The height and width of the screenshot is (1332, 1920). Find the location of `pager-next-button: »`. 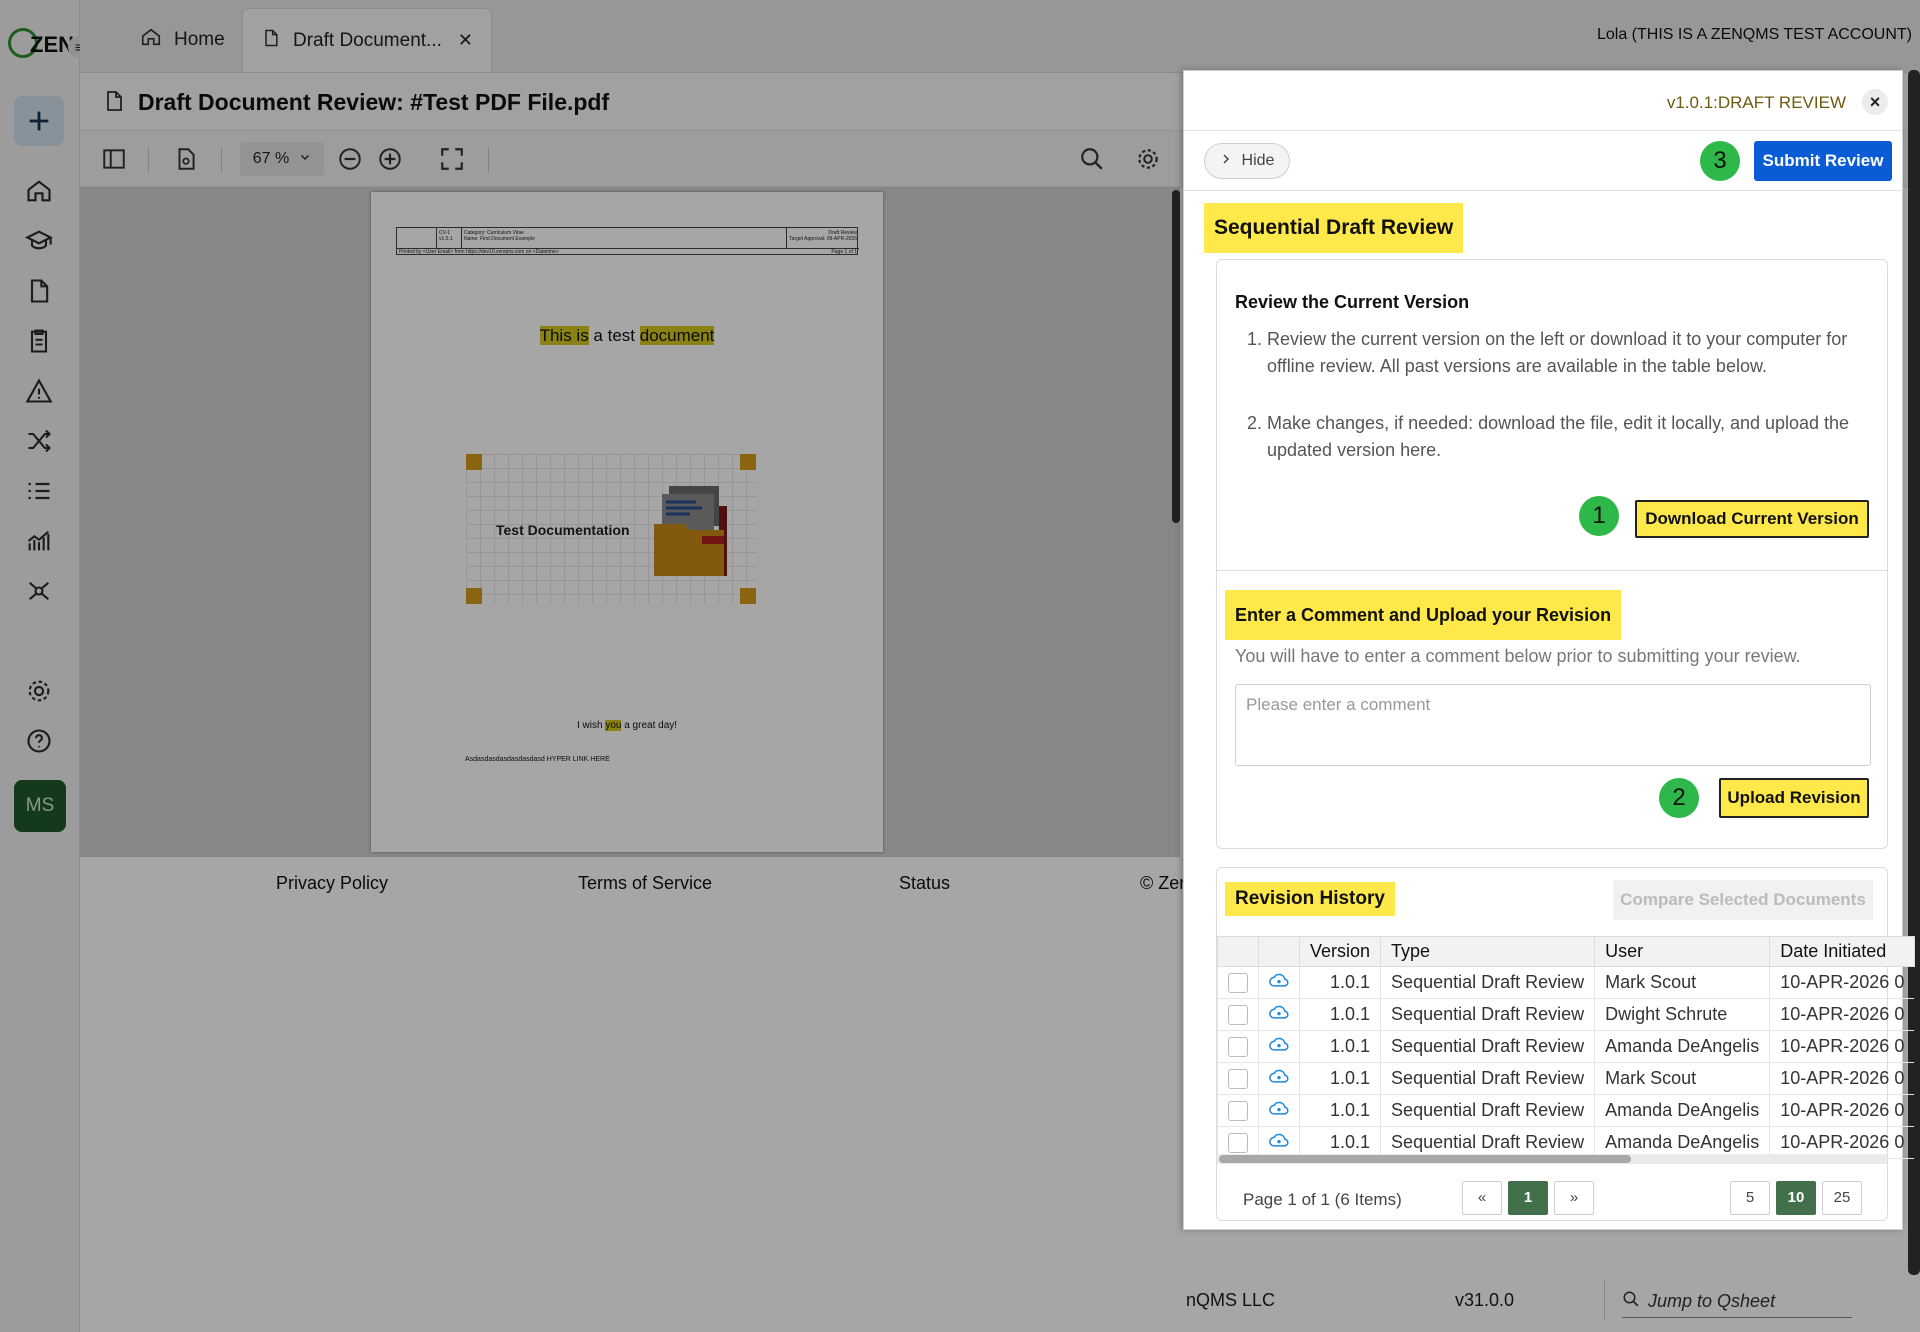

pager-next-button: » is located at coordinates (1574, 1198).